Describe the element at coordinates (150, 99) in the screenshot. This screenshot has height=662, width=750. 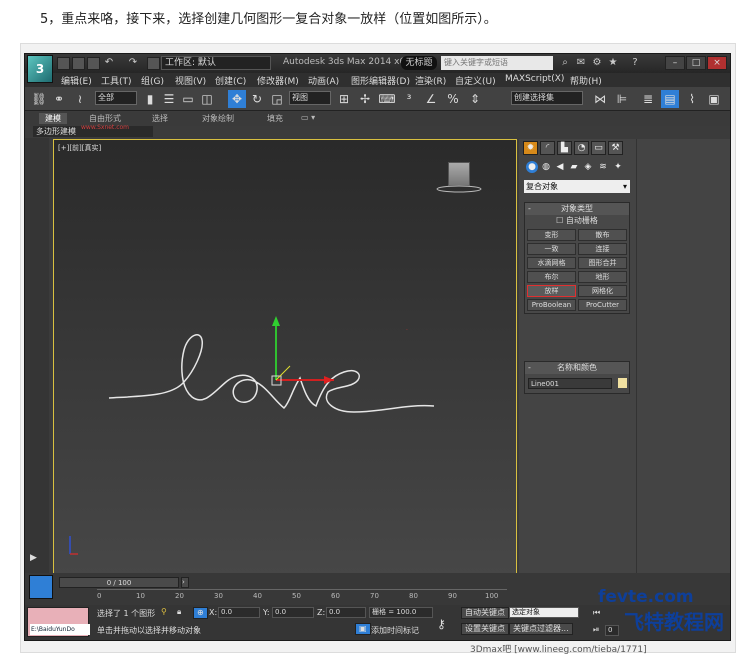
I see `select-object-icon: ▮` at that location.